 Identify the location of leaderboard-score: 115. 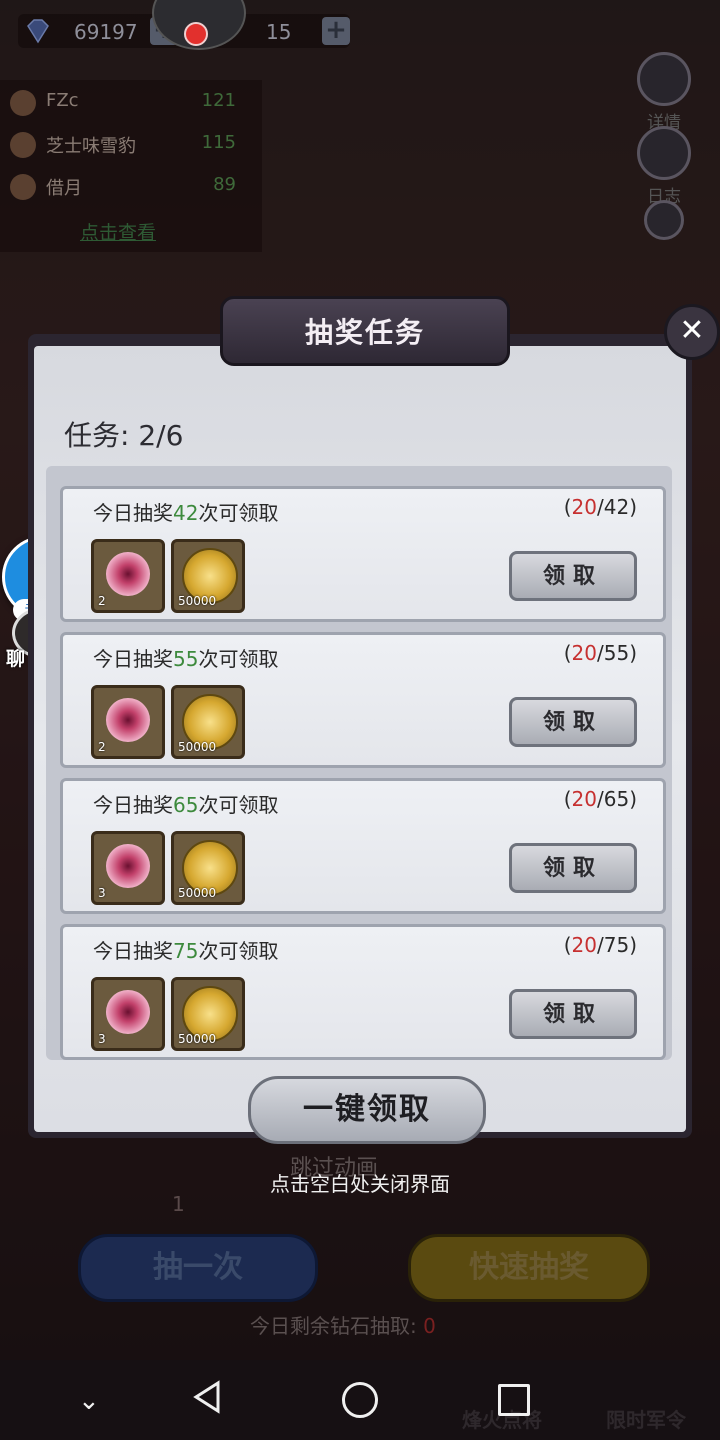
(218, 142).